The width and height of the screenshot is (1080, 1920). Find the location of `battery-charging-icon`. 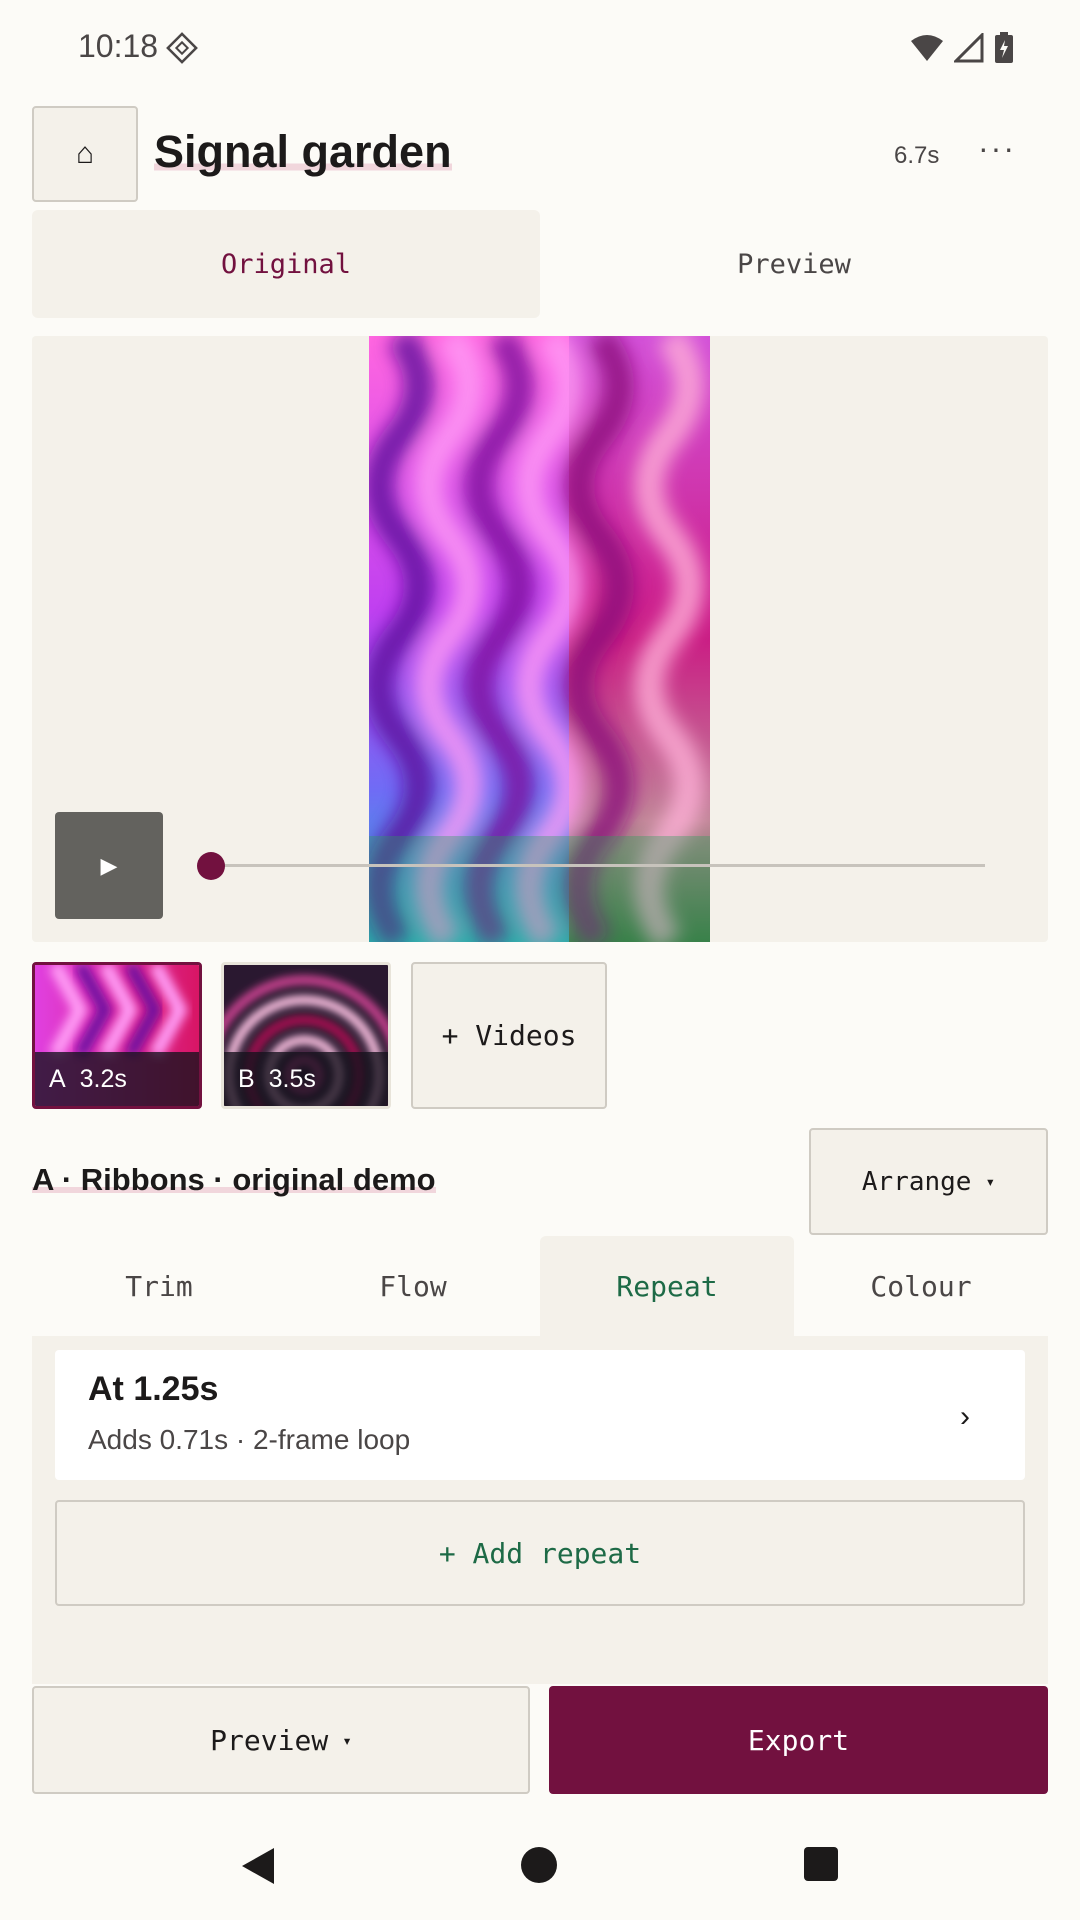

battery-charging-icon is located at coordinates (1004, 50).